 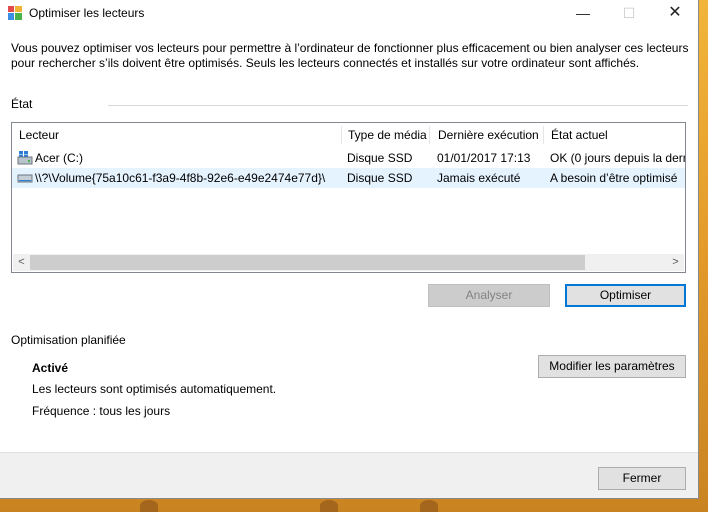 What do you see at coordinates (488, 135) in the screenshot?
I see `column-header-last-run: Dernière exécution` at bounding box center [488, 135].